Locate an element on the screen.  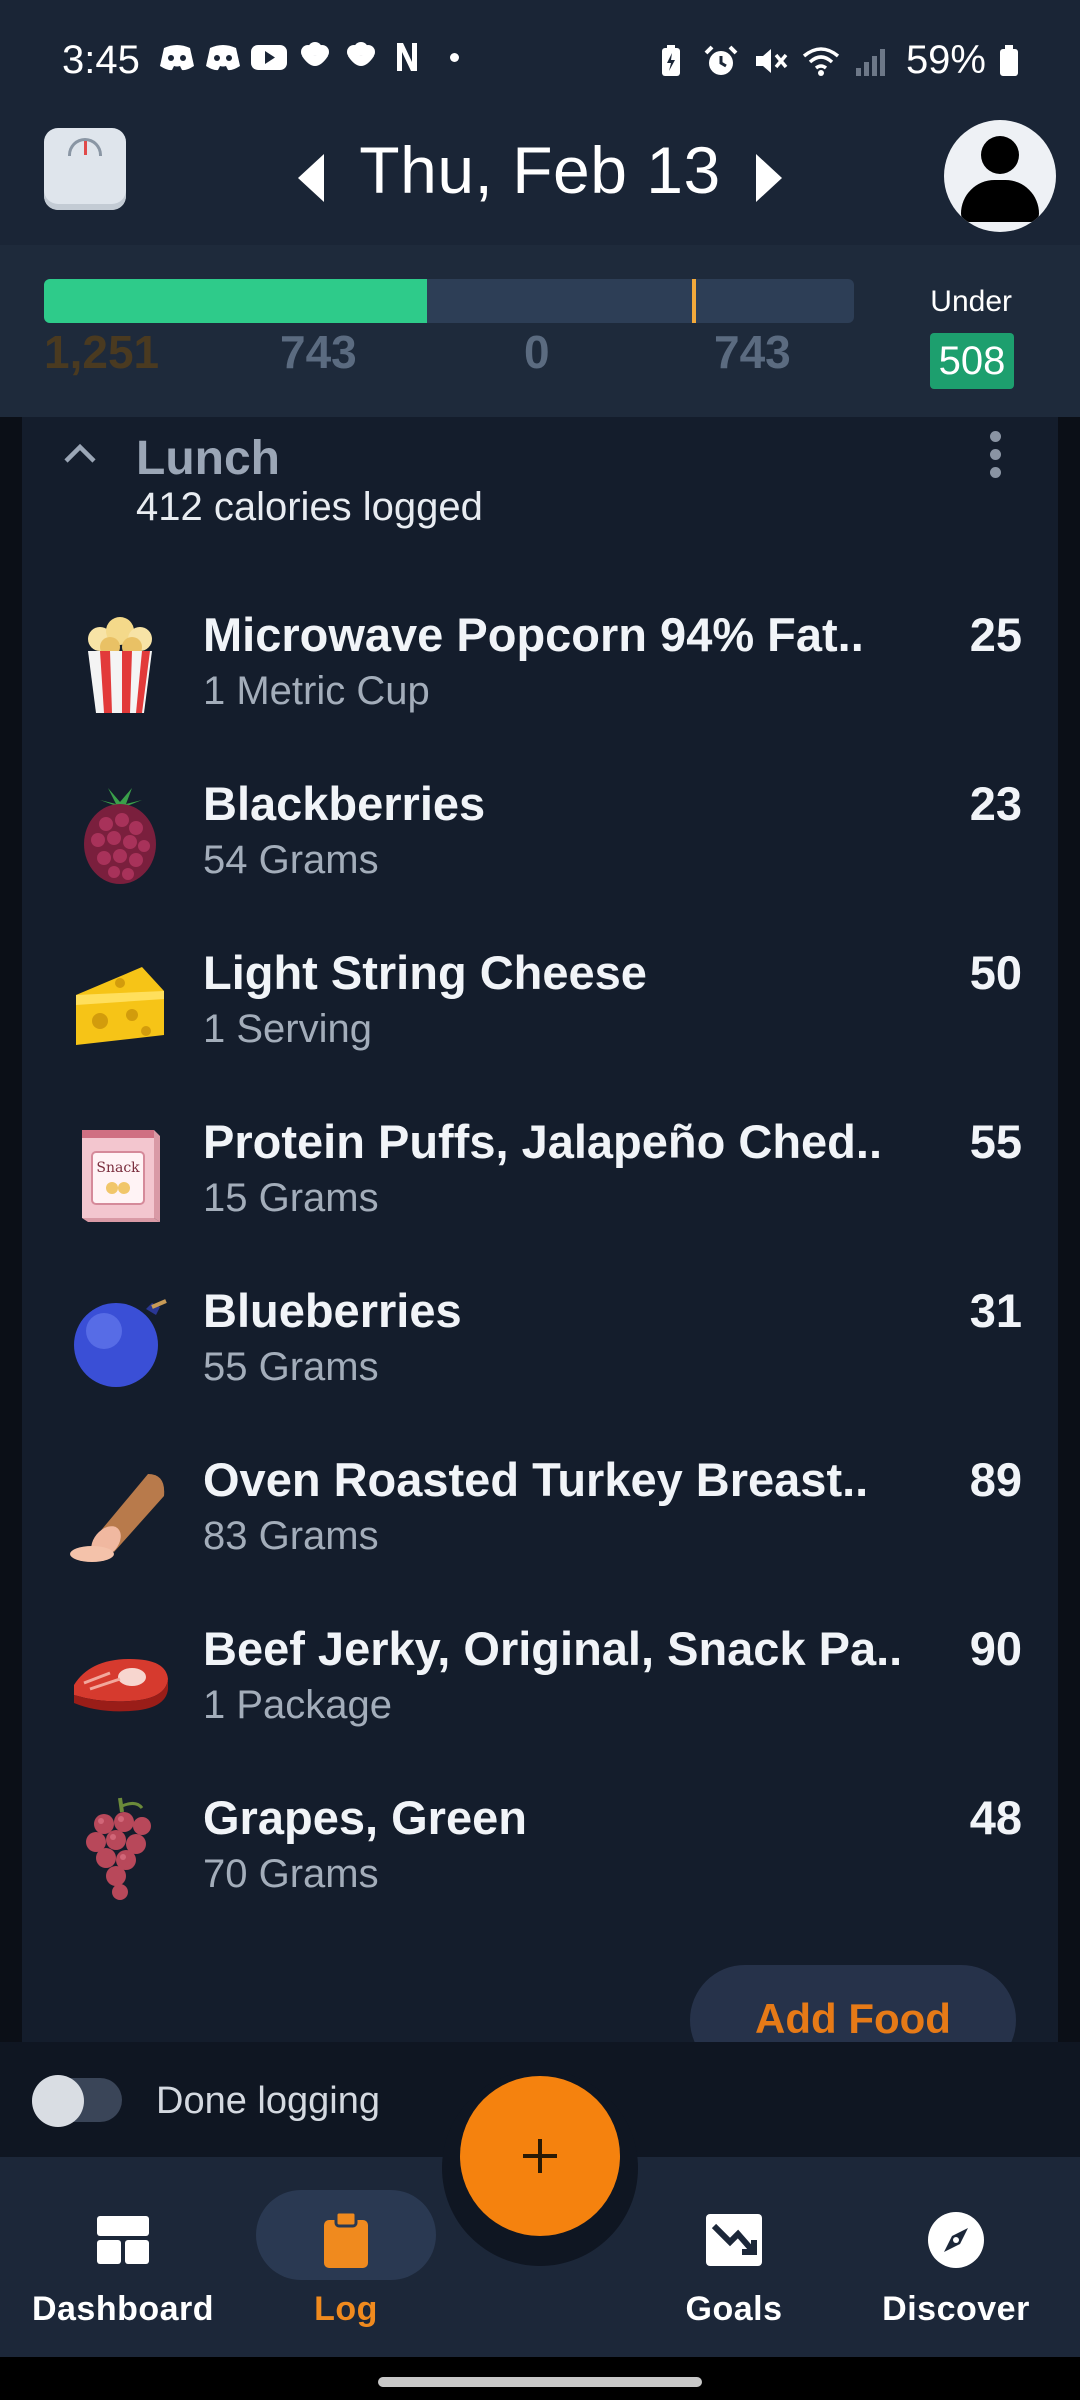
budget-marker is located at coordinates (694, 301).